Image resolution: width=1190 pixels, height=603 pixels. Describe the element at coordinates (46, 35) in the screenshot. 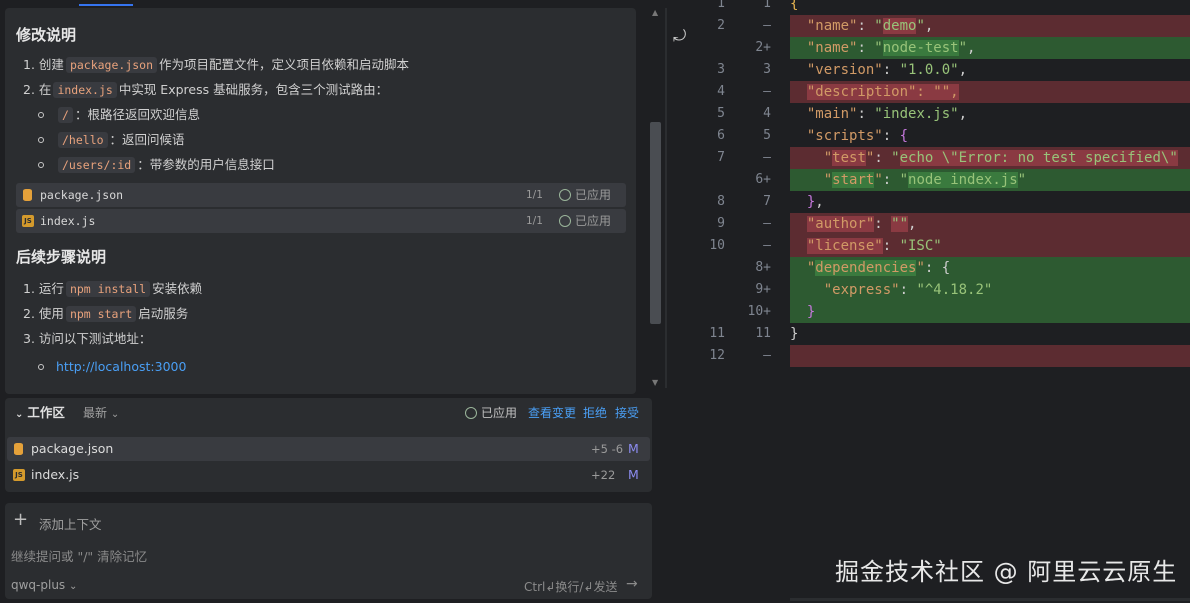

I see `section-title-changes: 修改说明` at that location.